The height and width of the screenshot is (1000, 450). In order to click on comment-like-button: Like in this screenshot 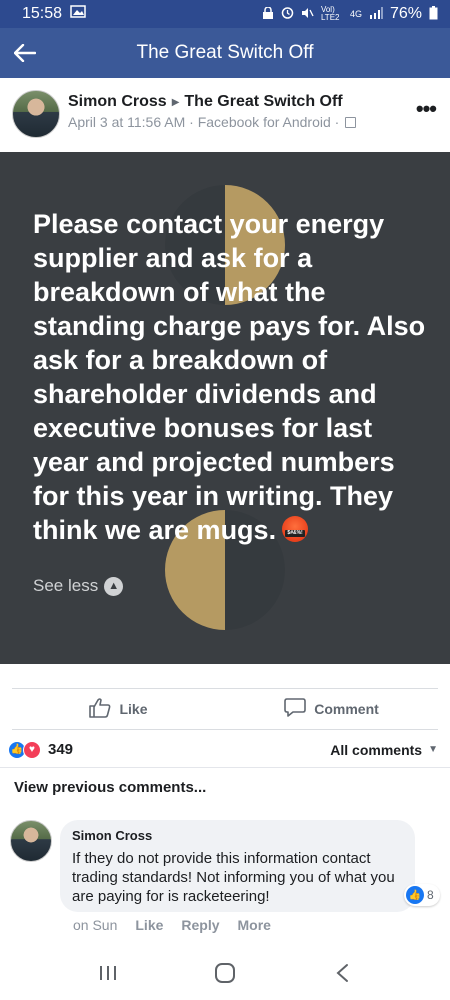, I will do `click(149, 925)`.